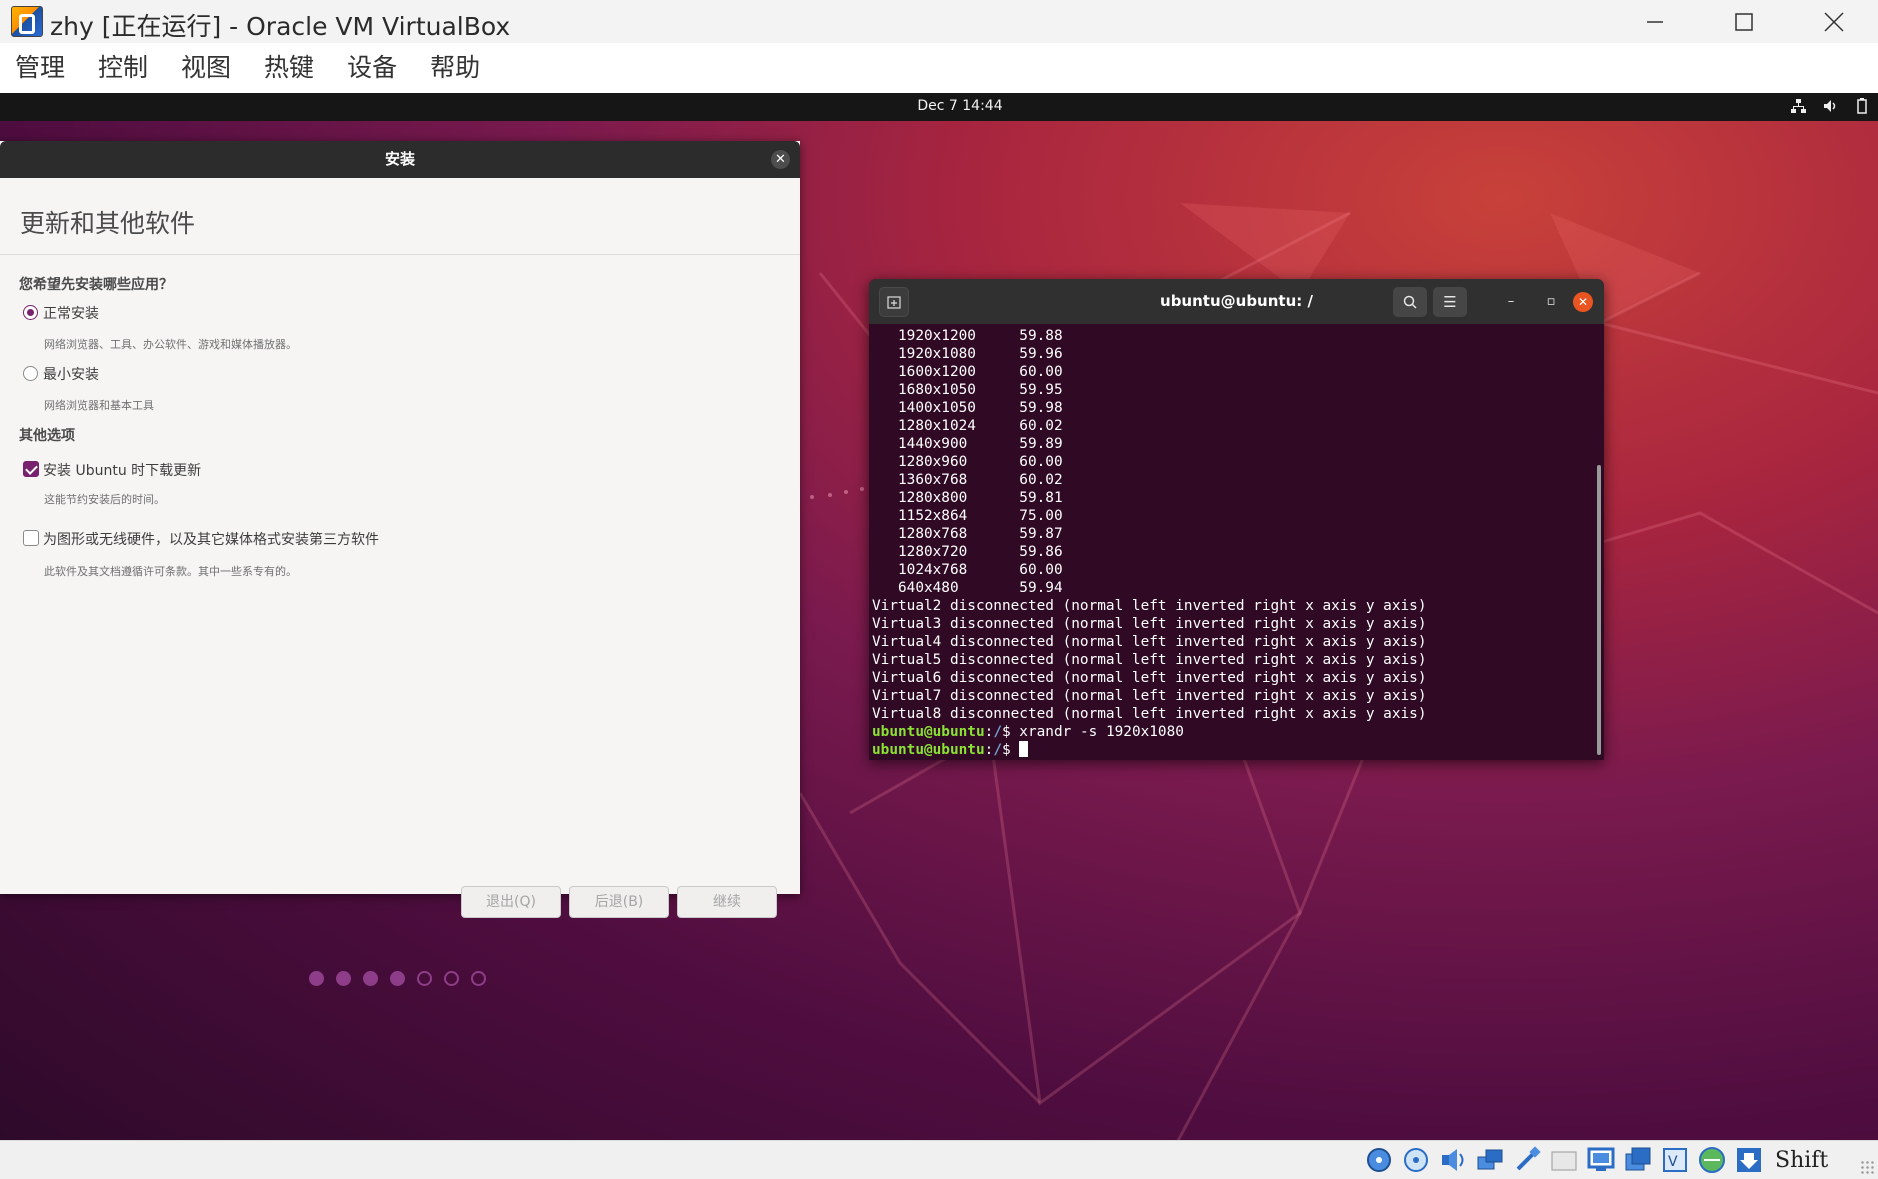  Describe the element at coordinates (71, 374) in the screenshot. I see `minimal-install-label: 最小安装` at that location.